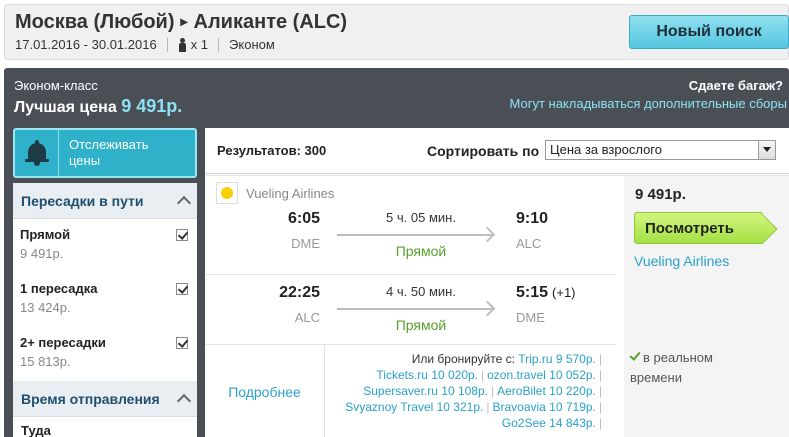 The height and width of the screenshot is (437, 789). I want to click on airline-header: Vueling Airlines, so click(275, 193).